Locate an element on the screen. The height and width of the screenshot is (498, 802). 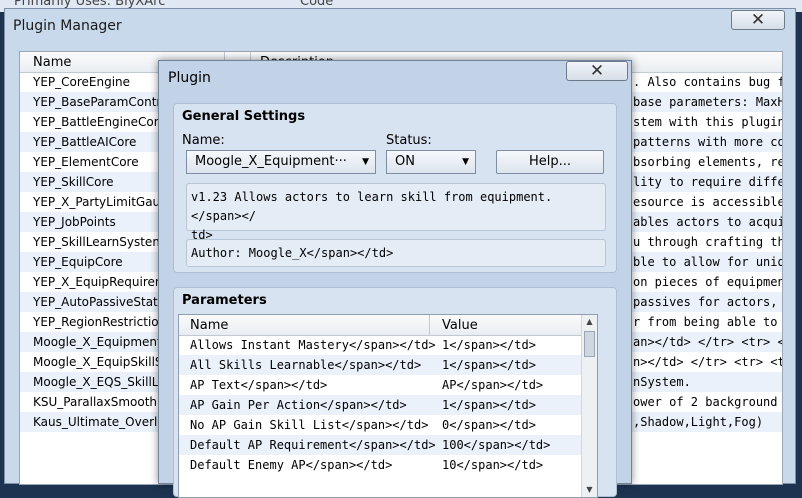
scrollbar-thumb is located at coordinates (589, 344).